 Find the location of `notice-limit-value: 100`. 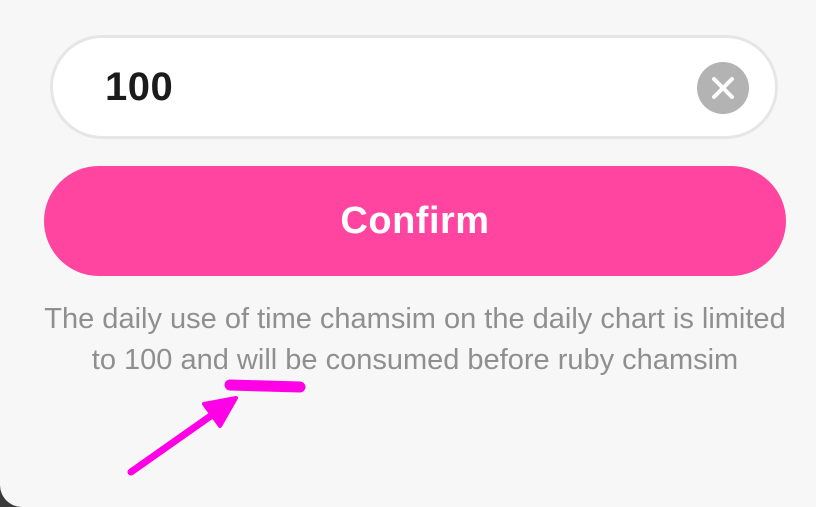

notice-limit-value: 100 is located at coordinates (148, 360).